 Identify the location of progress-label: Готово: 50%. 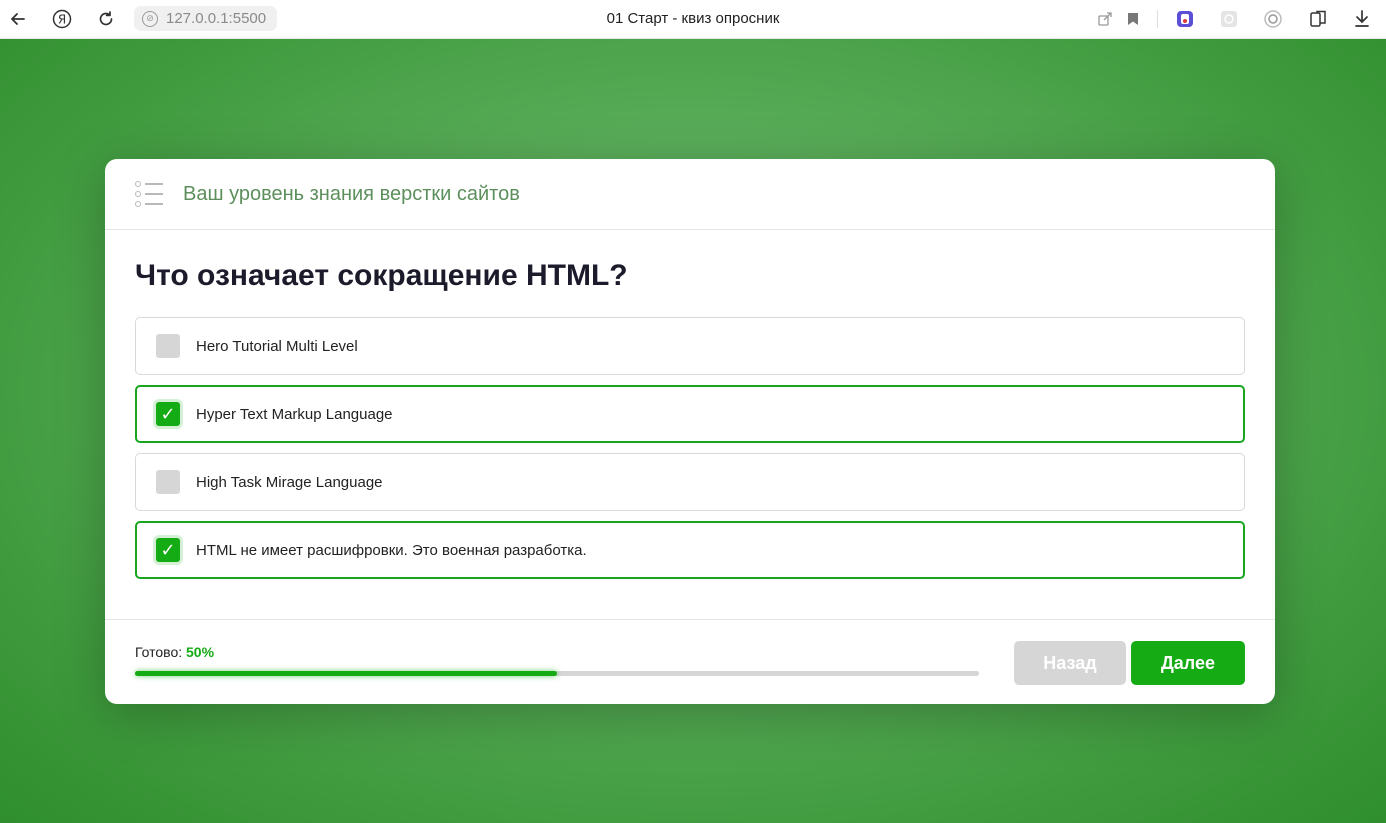
(174, 652).